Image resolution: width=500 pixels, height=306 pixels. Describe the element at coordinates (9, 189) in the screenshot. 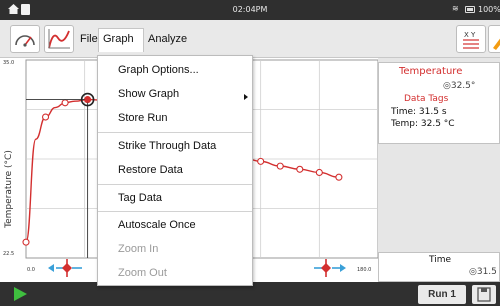

I see `y-axis-title: Temperature (°C)` at that location.